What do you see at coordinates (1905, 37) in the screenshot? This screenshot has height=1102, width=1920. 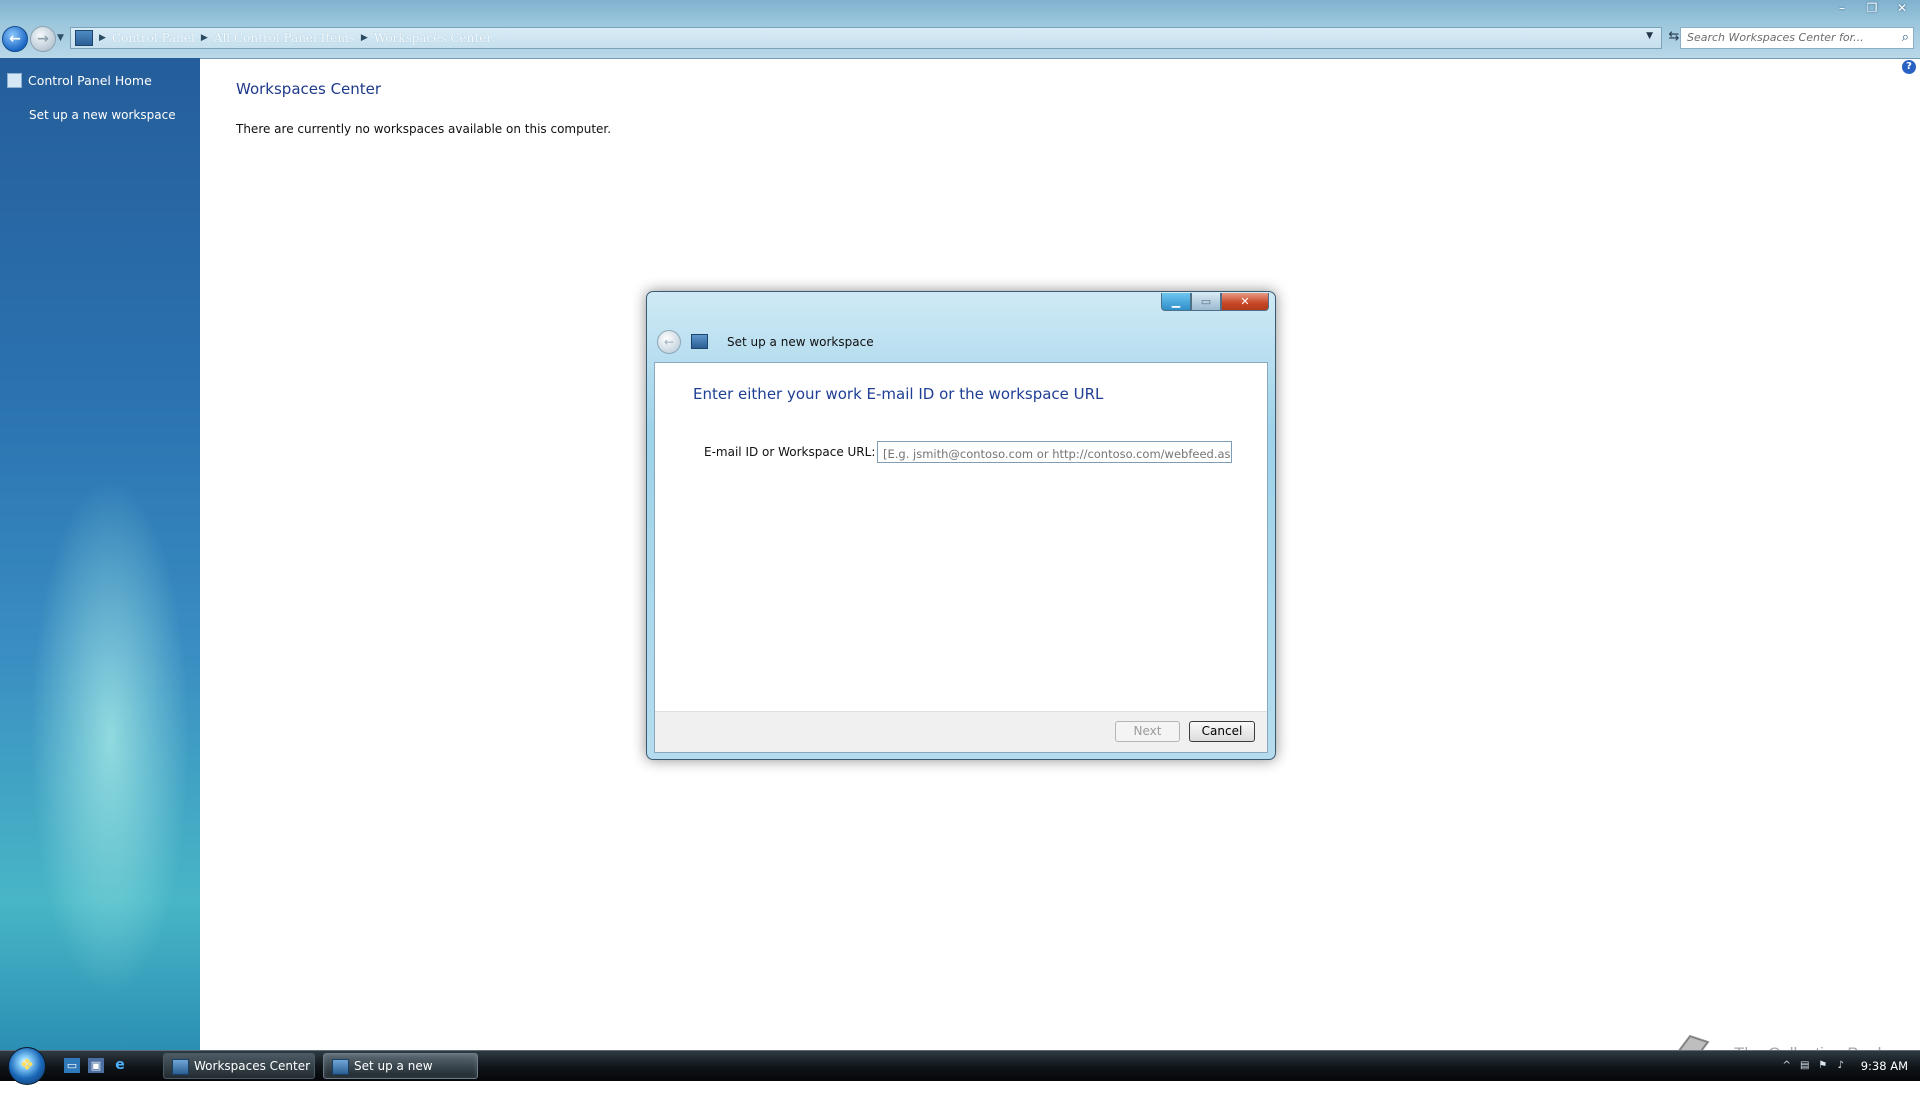 I see `search-icon: ⌕` at bounding box center [1905, 37].